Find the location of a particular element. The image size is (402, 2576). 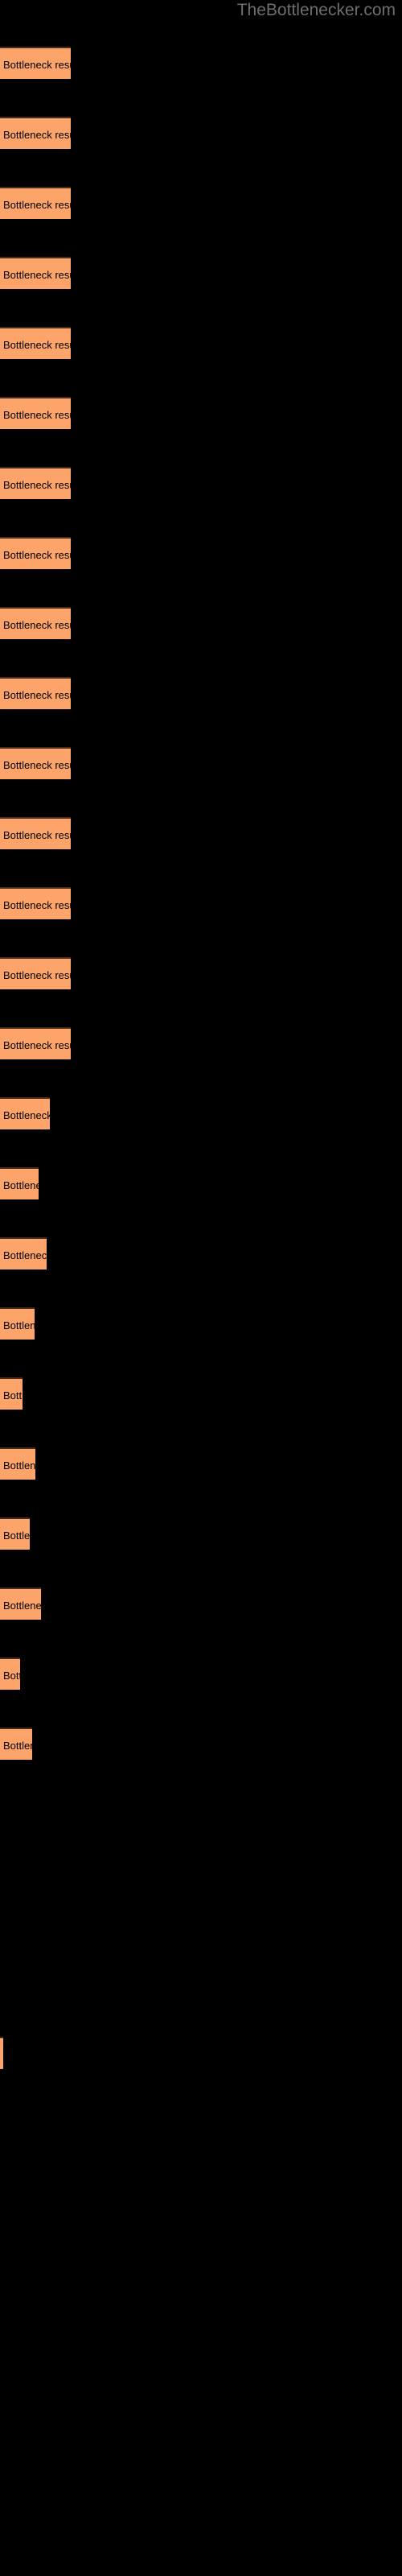

site-watermark: TheBottlenecker.com is located at coordinates (316, 10).